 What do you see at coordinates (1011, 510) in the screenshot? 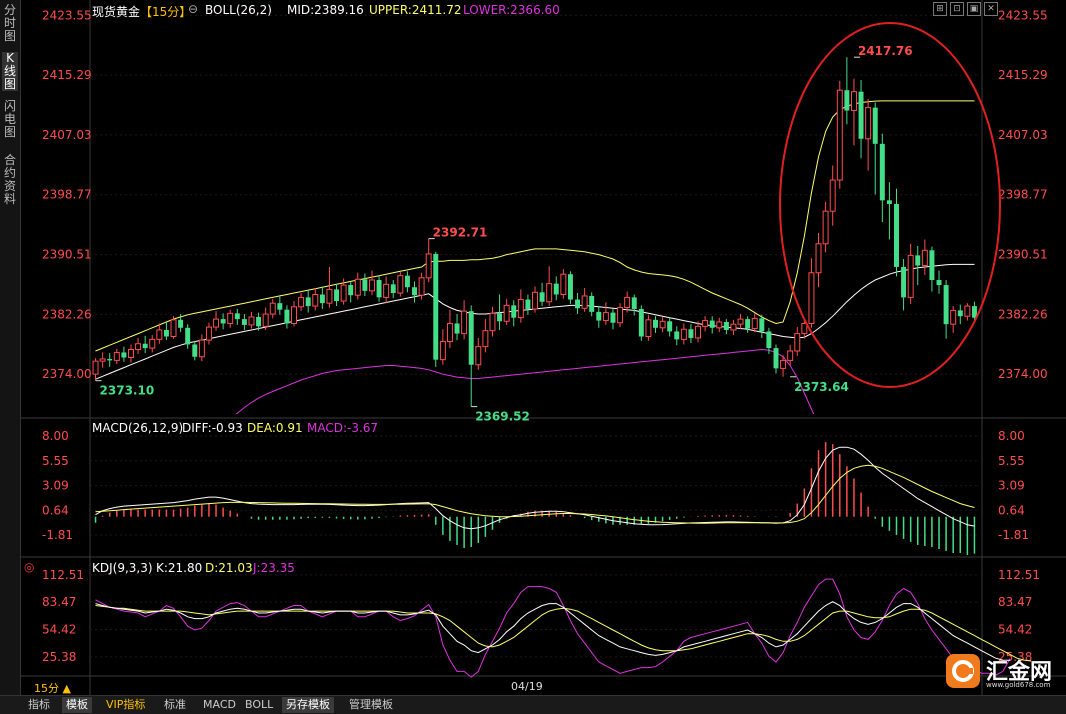
I see `macd-tick-right: 0.64` at bounding box center [1011, 510].